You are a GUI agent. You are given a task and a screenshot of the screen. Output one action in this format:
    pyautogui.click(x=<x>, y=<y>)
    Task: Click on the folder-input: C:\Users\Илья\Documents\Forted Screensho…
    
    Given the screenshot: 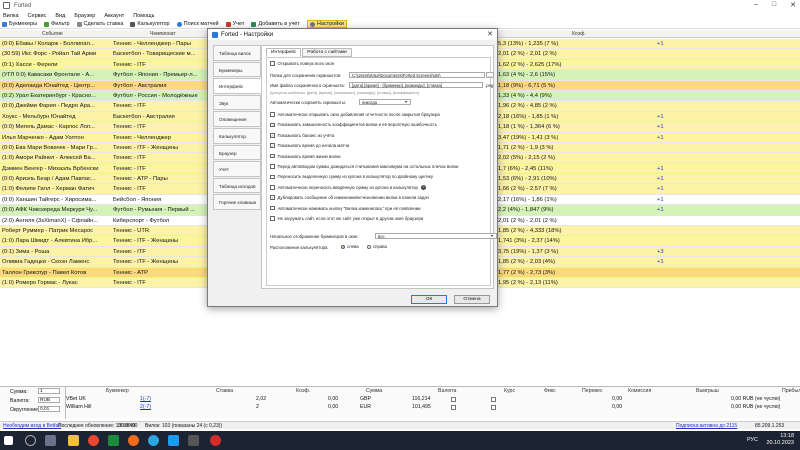 What is the action you would take?
    pyautogui.click(x=417, y=75)
    